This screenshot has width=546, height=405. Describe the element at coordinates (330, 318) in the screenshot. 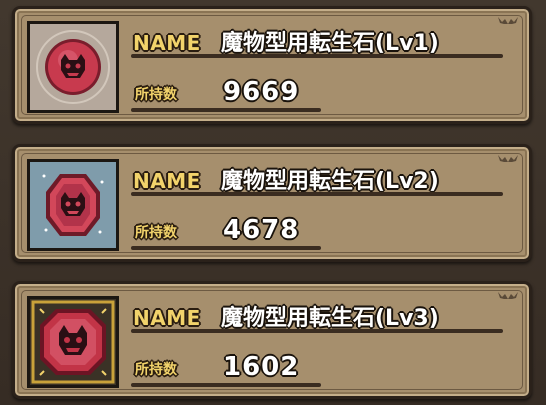

I see `item-name: 魔物型用転生石(Lv3)` at that location.